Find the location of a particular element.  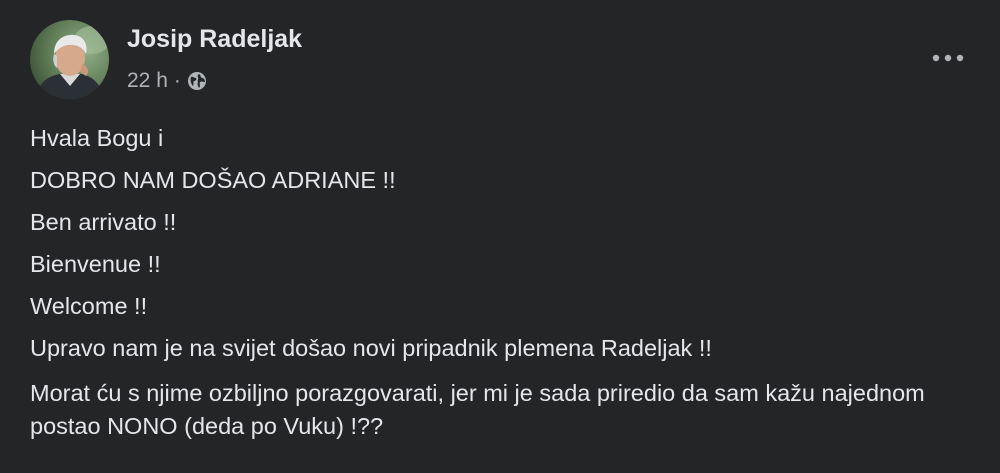

post-line: DOBRO NAM DOŠAO ADRIANE !! is located at coordinates (213, 180).